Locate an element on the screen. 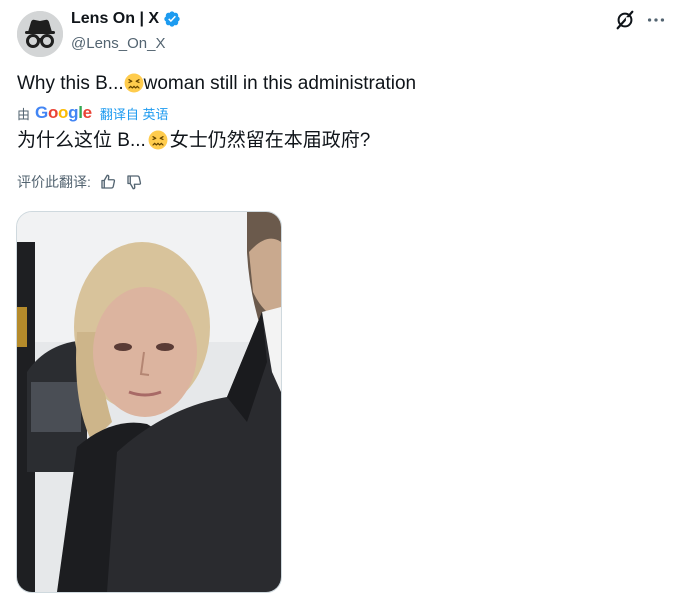  translated-text: 为什么这位 B... 女士仍然留在本届政府? is located at coordinates (193, 141).